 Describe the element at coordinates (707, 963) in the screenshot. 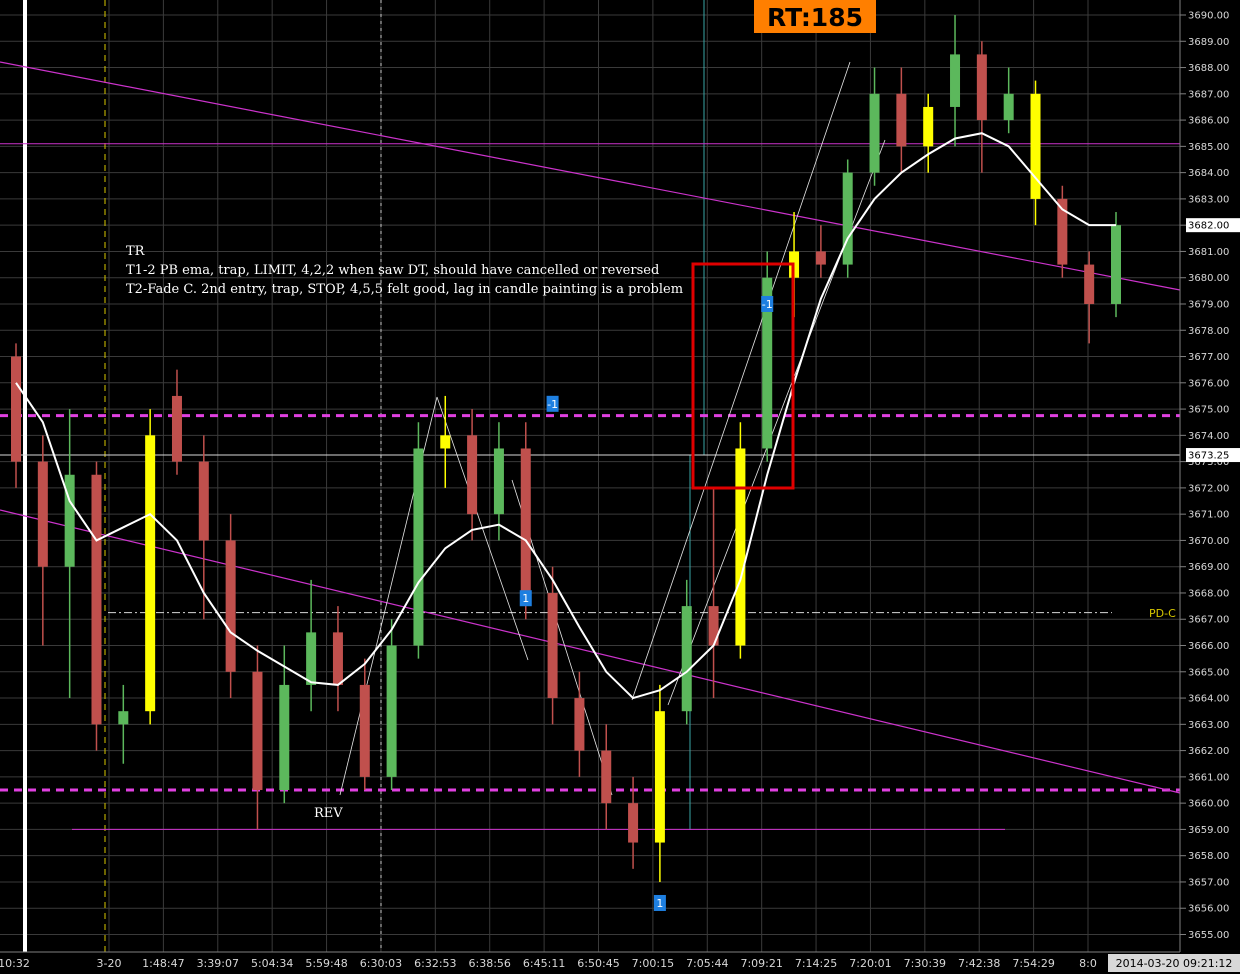

I see `time-label: 7:05:44` at that location.